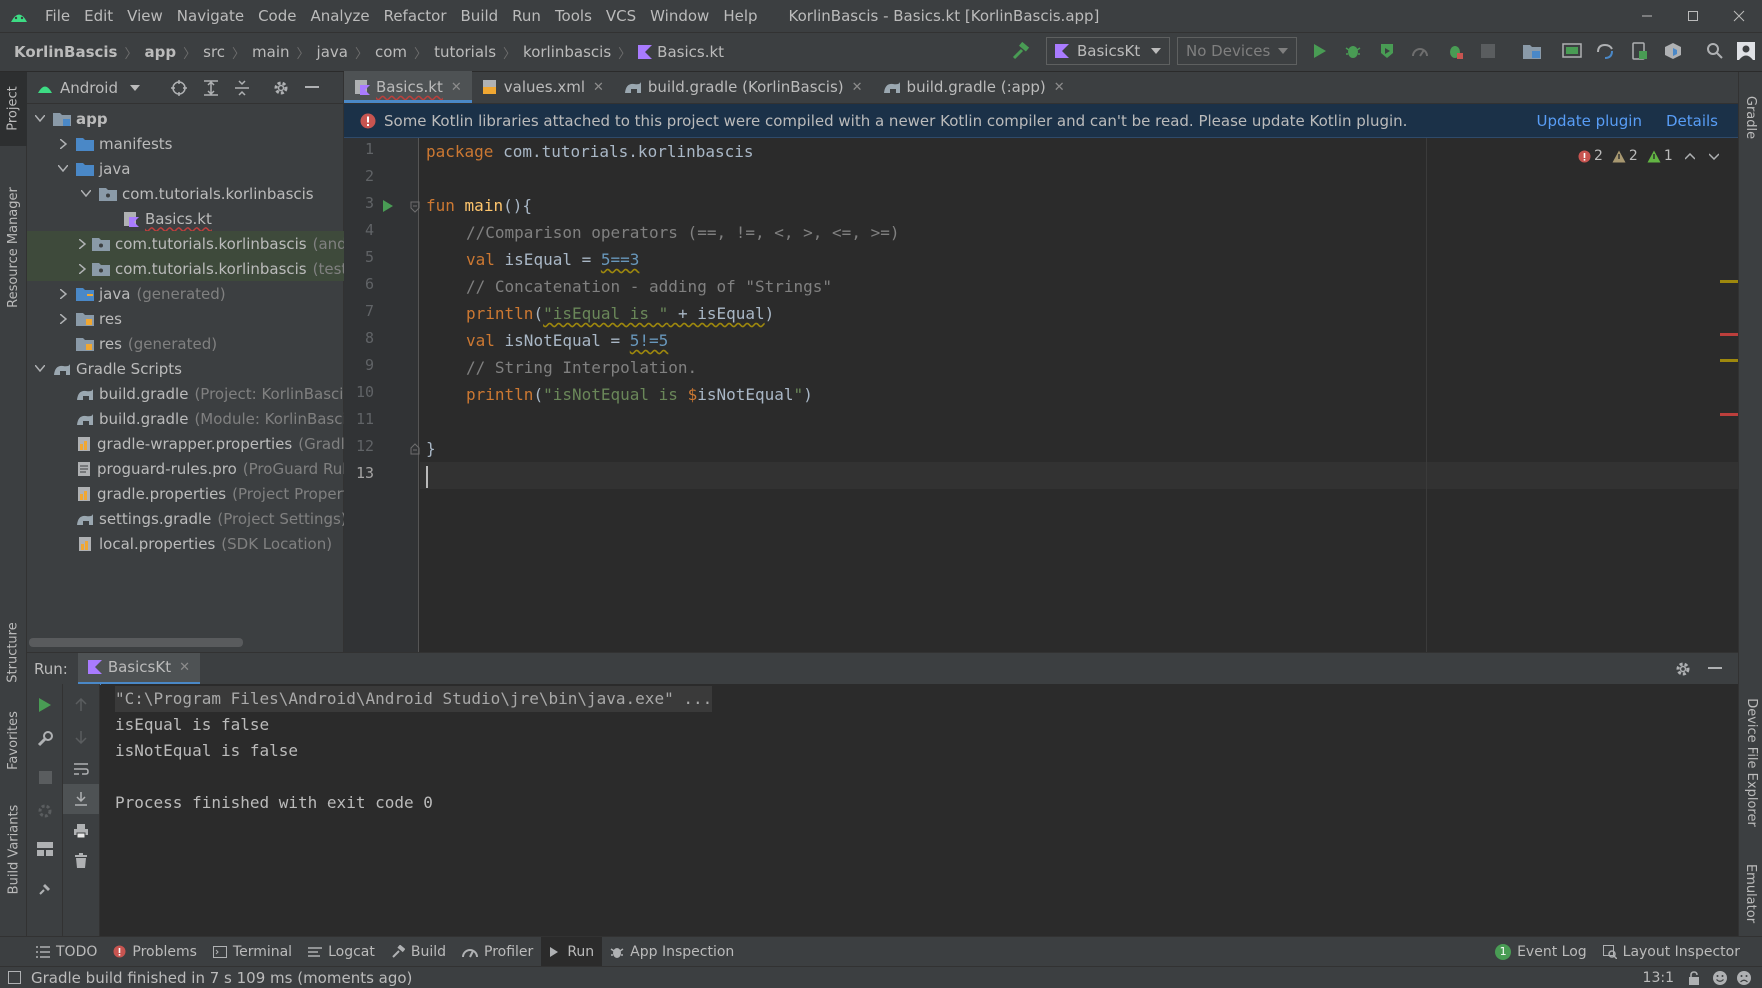 This screenshot has width=1762, height=988. What do you see at coordinates (1671, 952) in the screenshot?
I see `layout-inspector-tool-button: Layout Inspector` at bounding box center [1671, 952].